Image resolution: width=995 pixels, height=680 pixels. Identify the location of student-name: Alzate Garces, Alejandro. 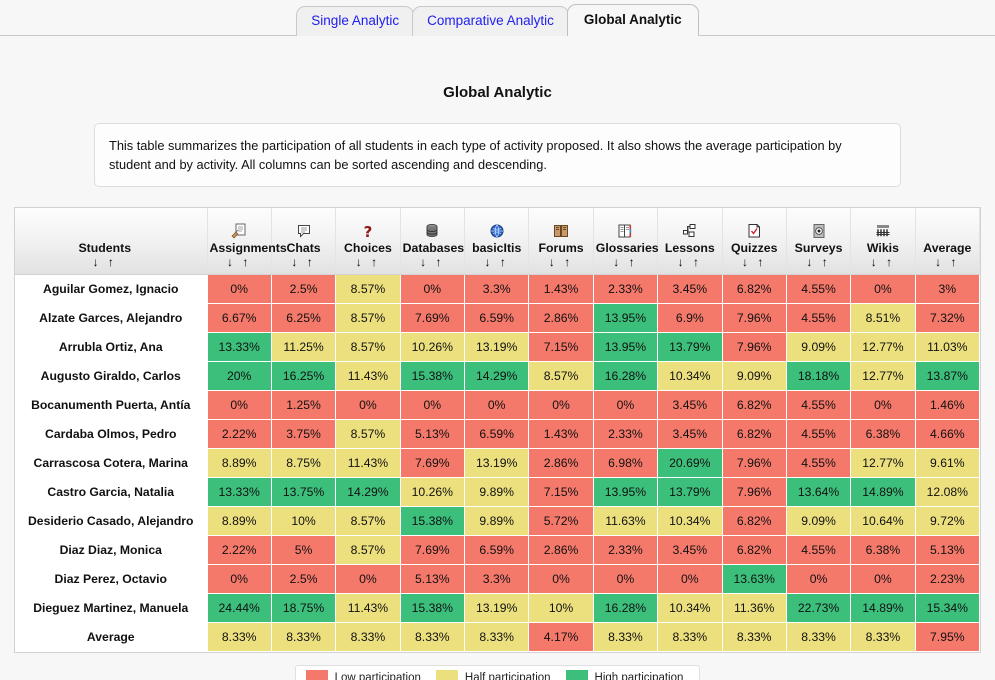
(111, 318).